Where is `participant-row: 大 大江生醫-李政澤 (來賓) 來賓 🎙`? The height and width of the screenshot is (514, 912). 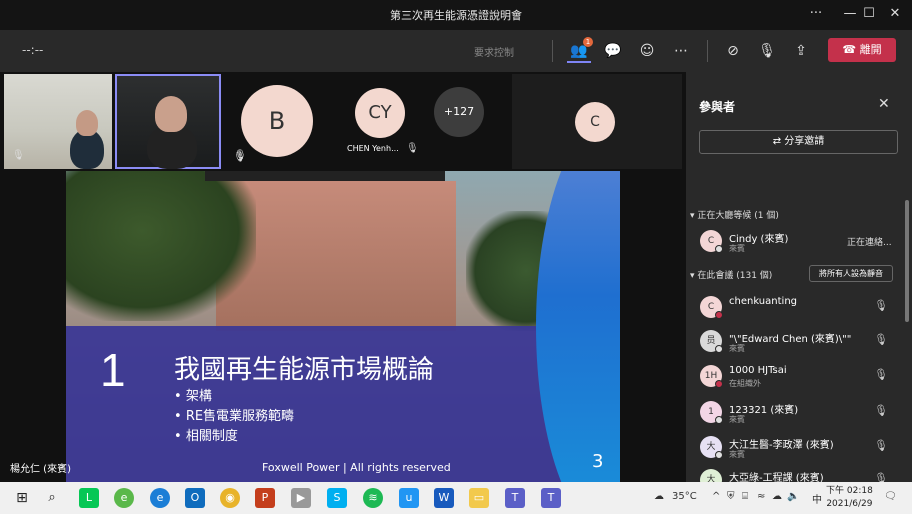
participant-row: 大 大江生醫-李政澤 (來賓) 來賓 🎙 is located at coordinates (799, 449).